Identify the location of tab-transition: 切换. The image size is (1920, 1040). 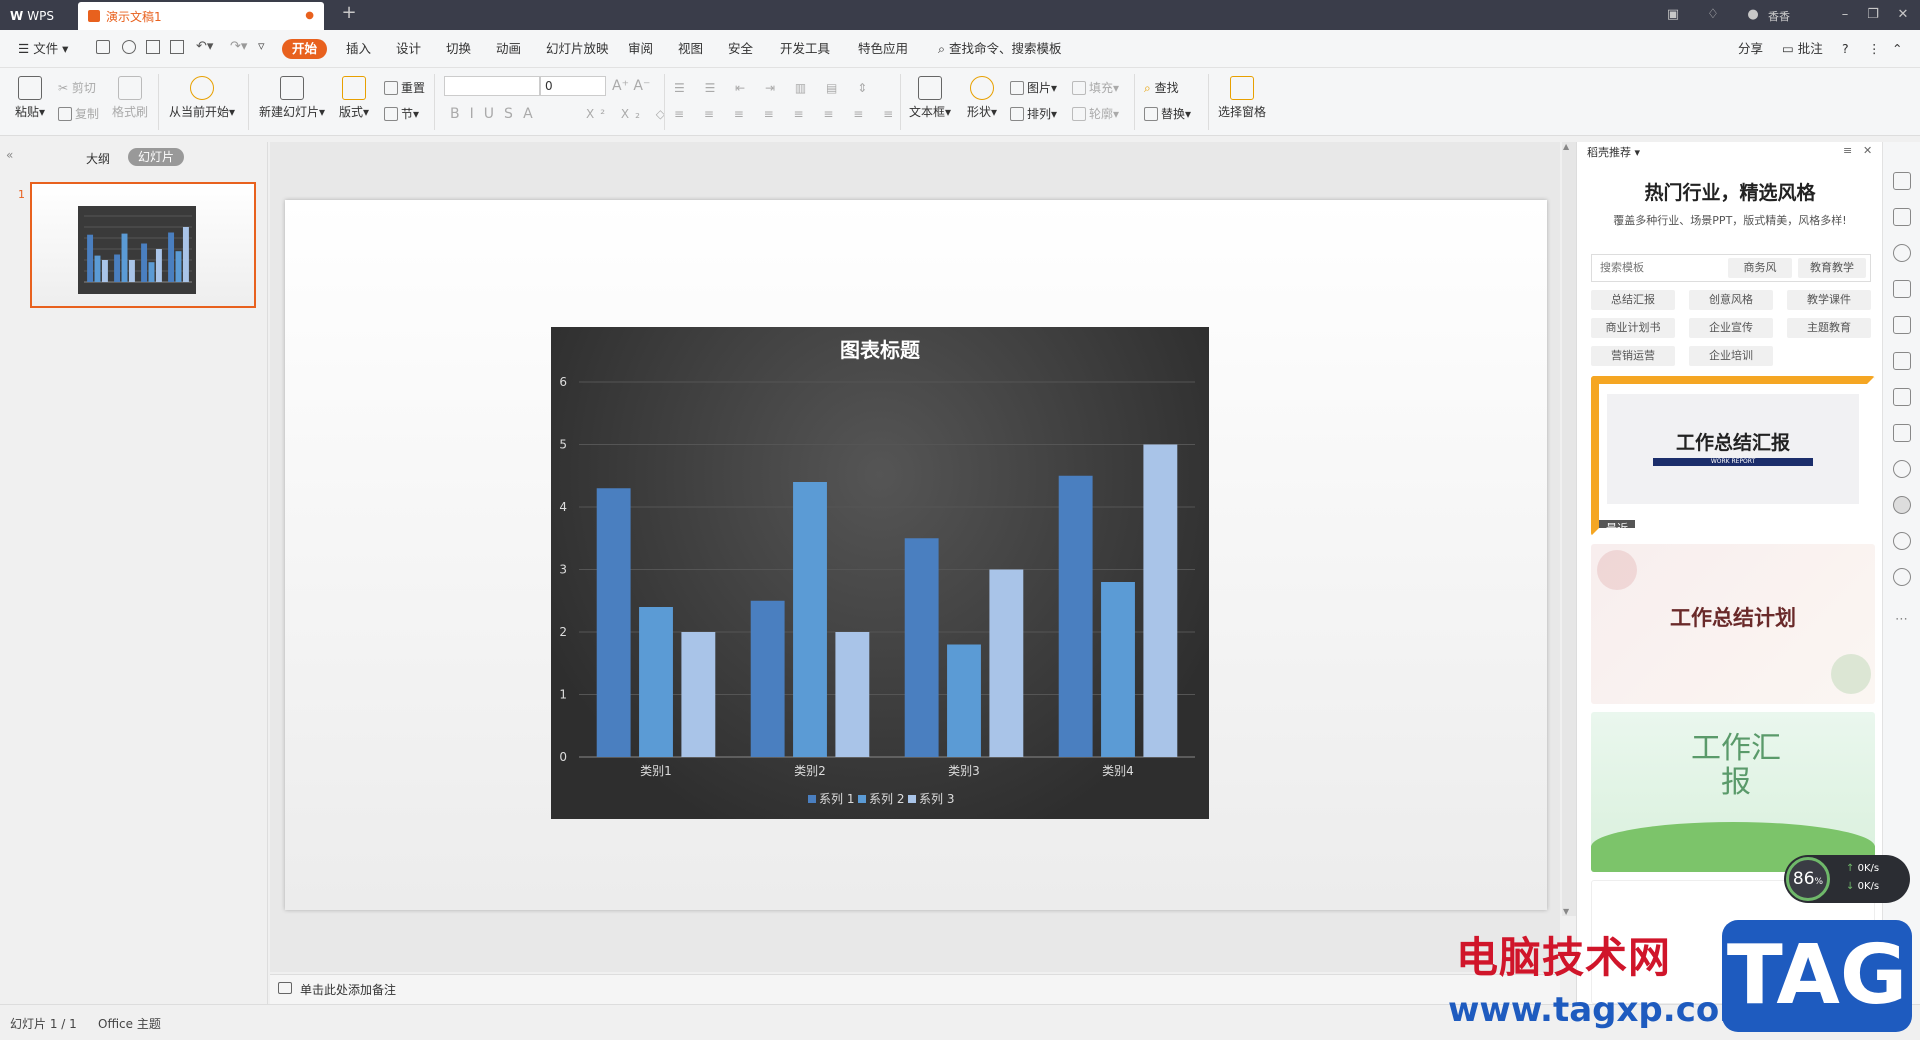
(458, 49).